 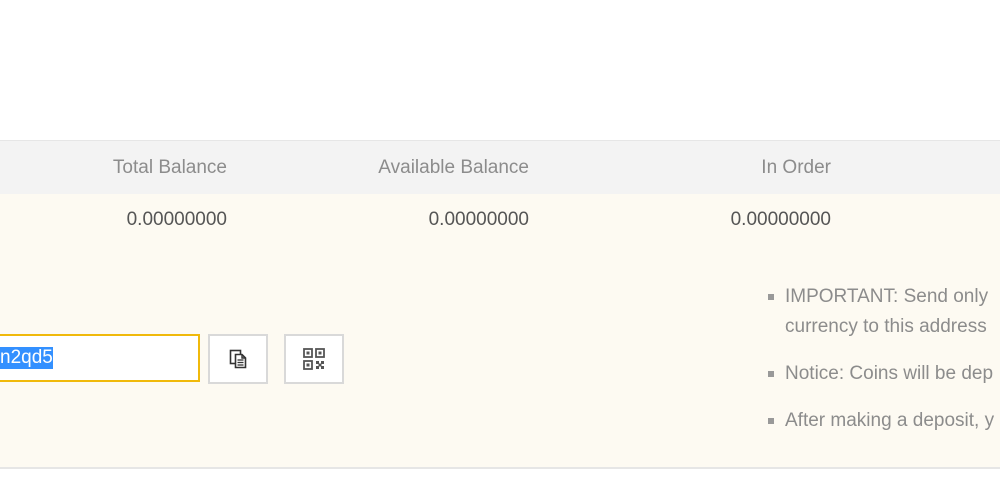 I want to click on in-order-value: 0.00000000, so click(x=780, y=219).